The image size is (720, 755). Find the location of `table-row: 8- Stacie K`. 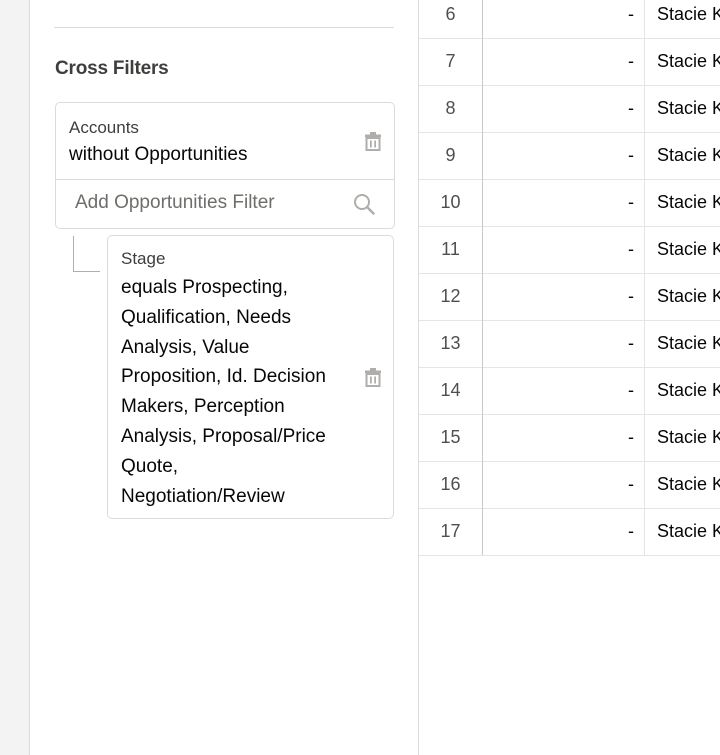

table-row: 8- Stacie K is located at coordinates (569, 109).